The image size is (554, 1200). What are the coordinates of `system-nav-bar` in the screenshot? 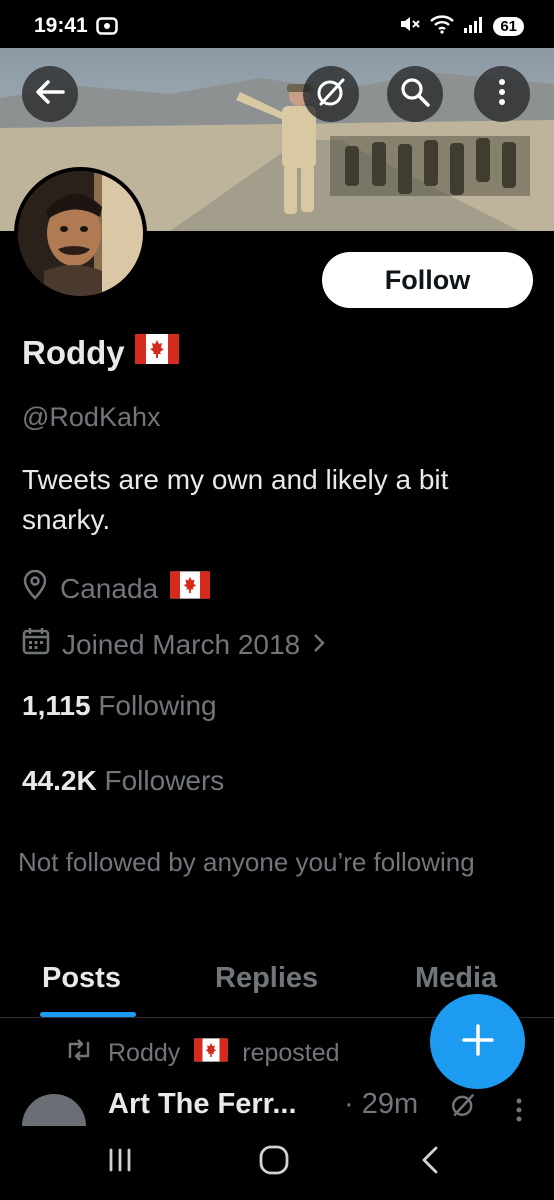 It's located at (277, 1163).